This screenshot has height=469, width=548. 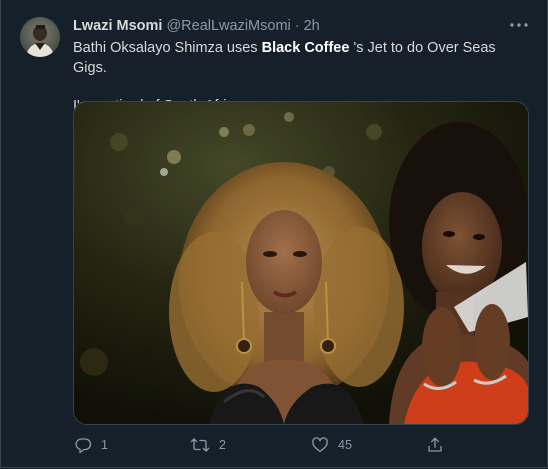 I want to click on retweet-icon, so click(x=200, y=445).